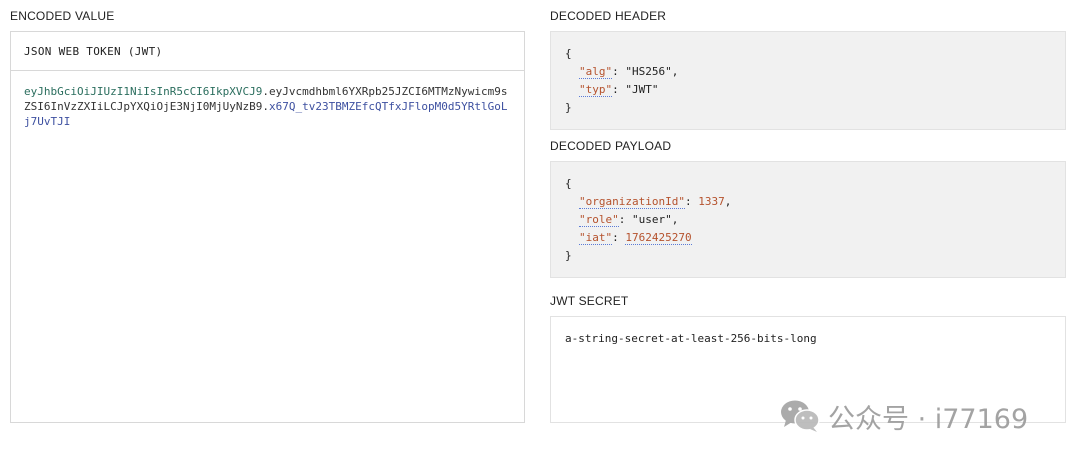  I want to click on json-value: 1337, so click(711, 201).